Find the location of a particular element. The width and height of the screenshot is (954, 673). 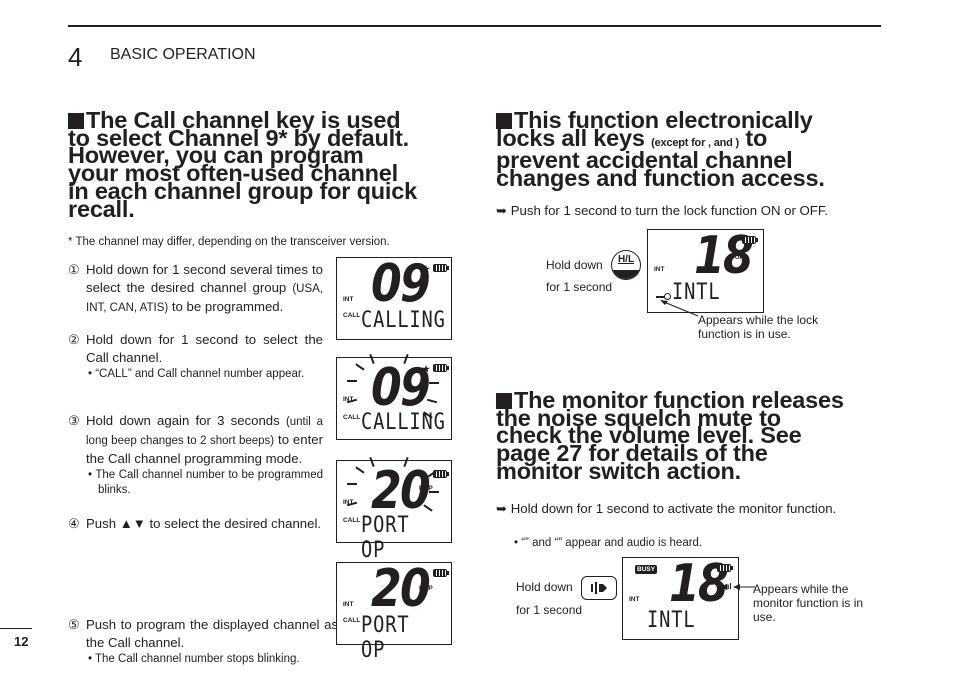

lcd-display-3: 20 DUP INT CALL PORT OP is located at coordinates (394, 509).